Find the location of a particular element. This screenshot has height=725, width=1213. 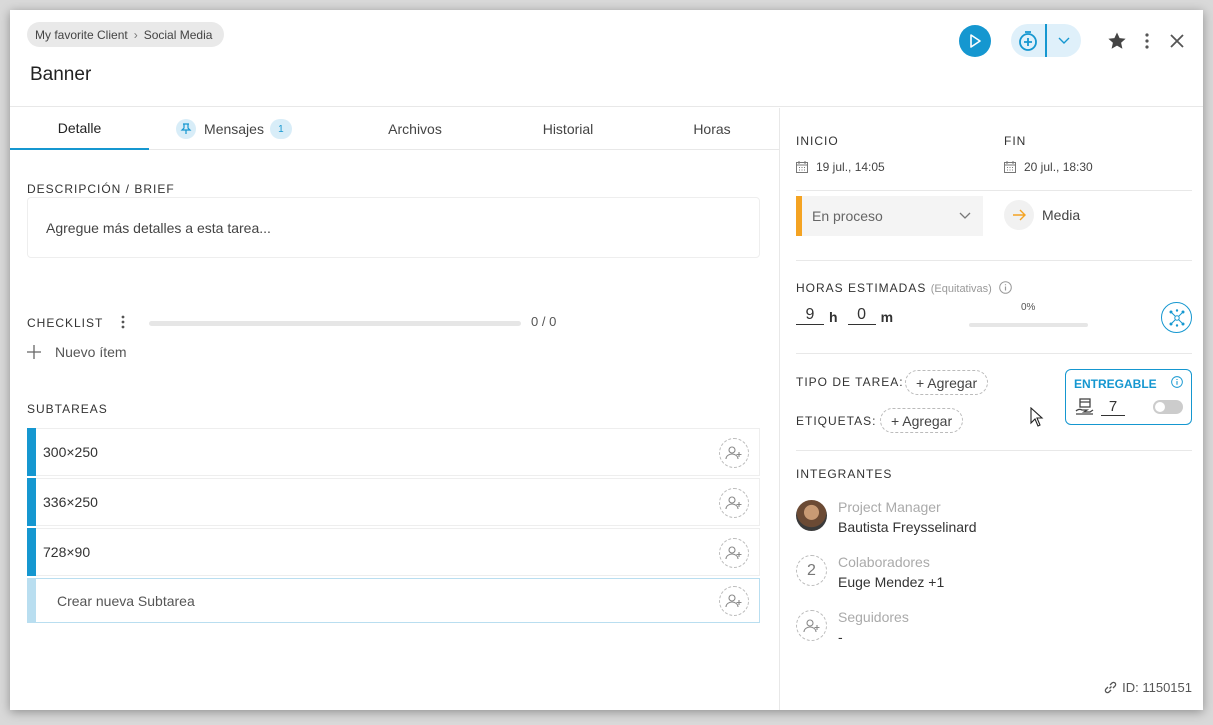

end-date-label: FIN is located at coordinates (1015, 141).